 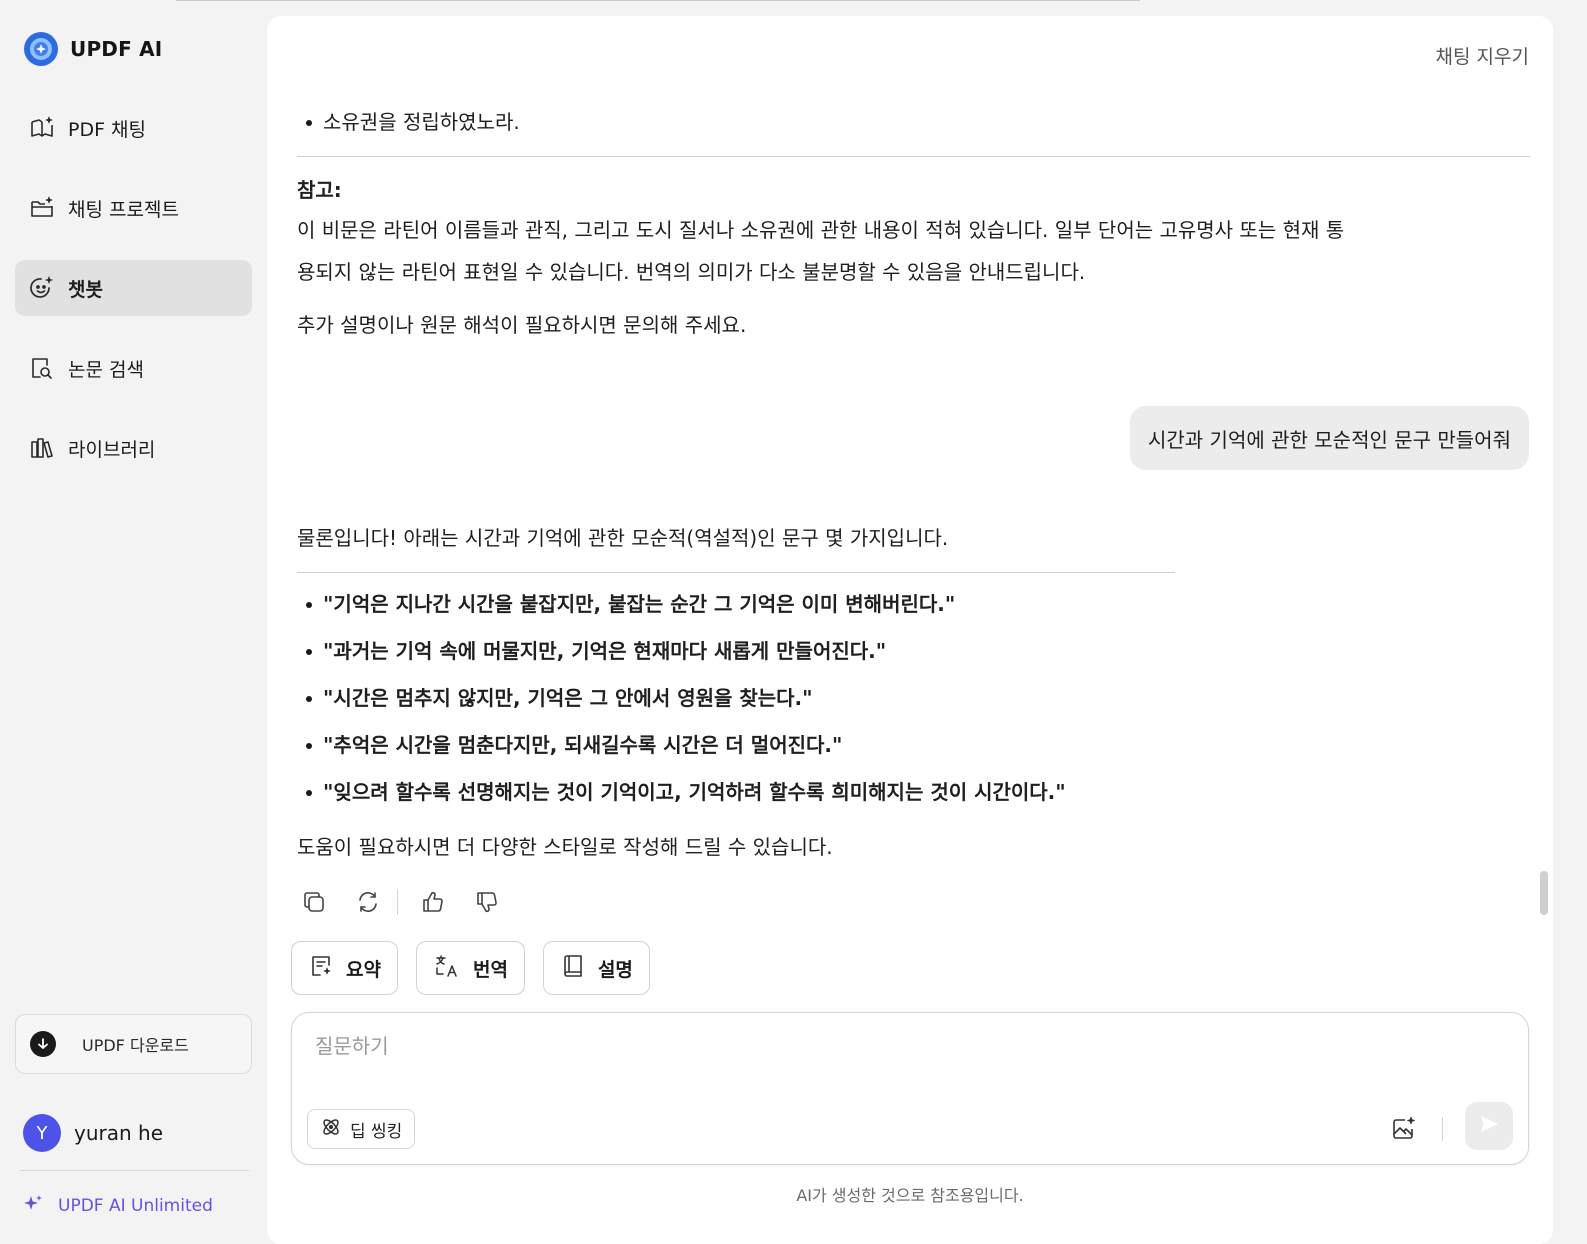 I want to click on send-icon, so click(x=1489, y=1126).